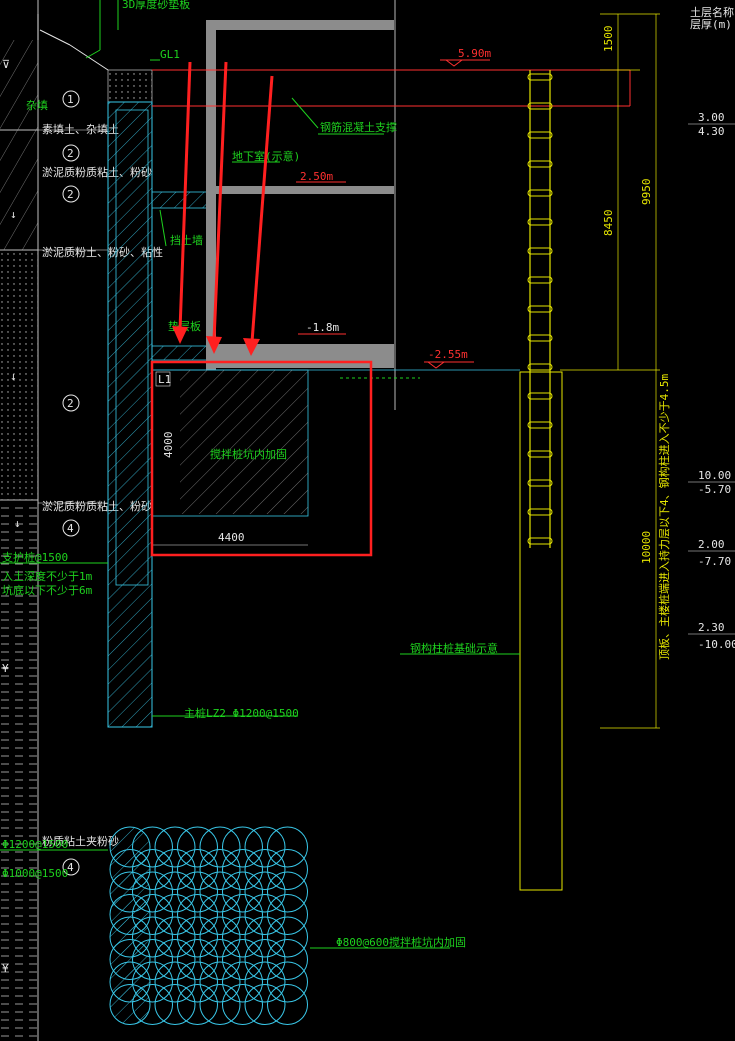  What do you see at coordinates (608, 39) in the screenshot?
I see `dim-1500: 1500` at bounding box center [608, 39].